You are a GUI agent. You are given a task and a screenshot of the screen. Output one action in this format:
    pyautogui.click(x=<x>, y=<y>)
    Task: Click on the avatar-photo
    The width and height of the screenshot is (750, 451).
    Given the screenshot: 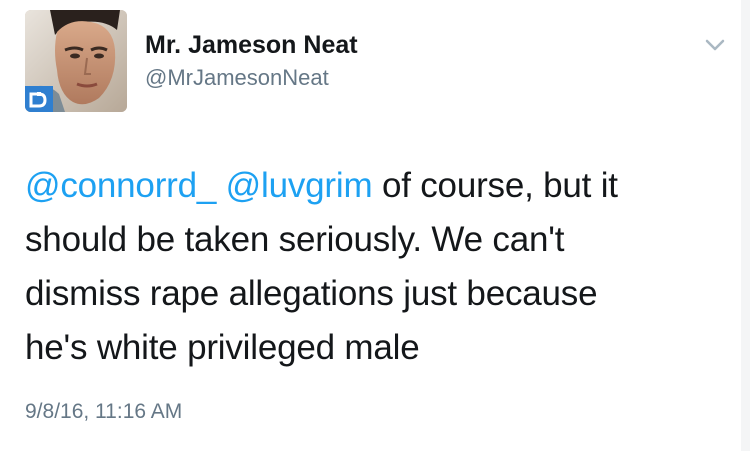 What is the action you would take?
    pyautogui.click(x=76, y=61)
    